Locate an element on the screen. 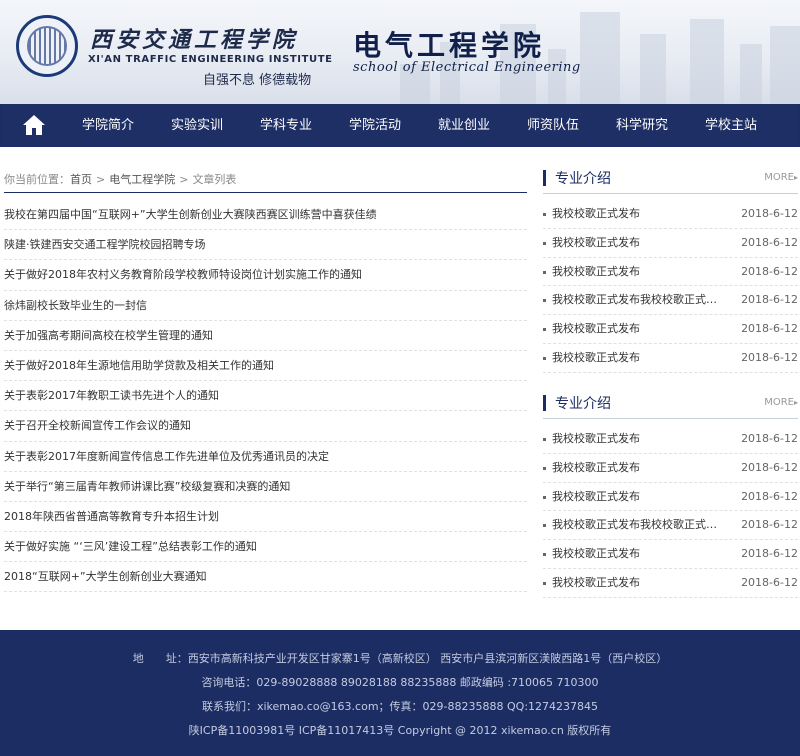 The width and height of the screenshot is (800, 756). article-link: 2018“互联网+”大学生创新创业大赛通知 is located at coordinates (265, 577).